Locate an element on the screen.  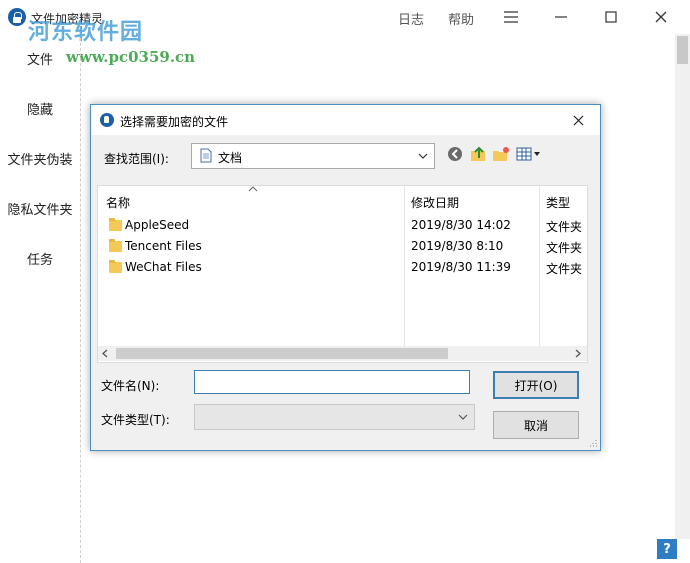
close-button is located at coordinates (661, 17).